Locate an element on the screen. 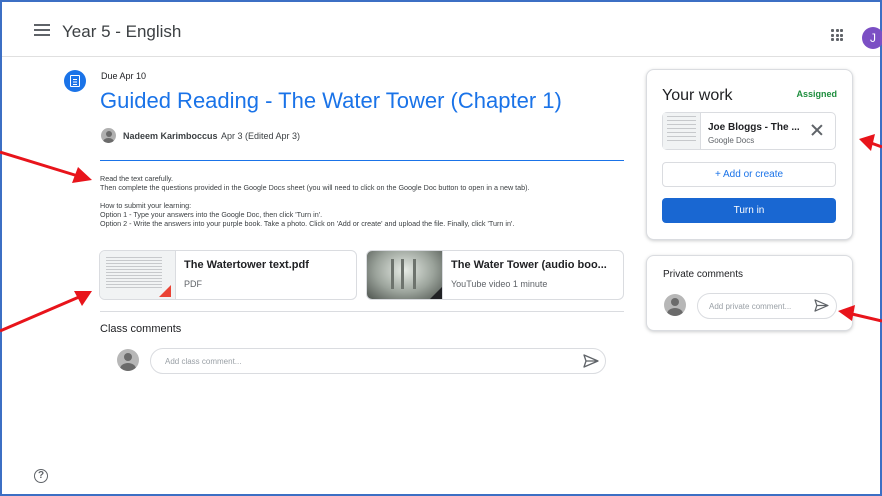 Image resolution: width=882 pixels, height=496 pixels. status-badge: Assigned is located at coordinates (816, 94).